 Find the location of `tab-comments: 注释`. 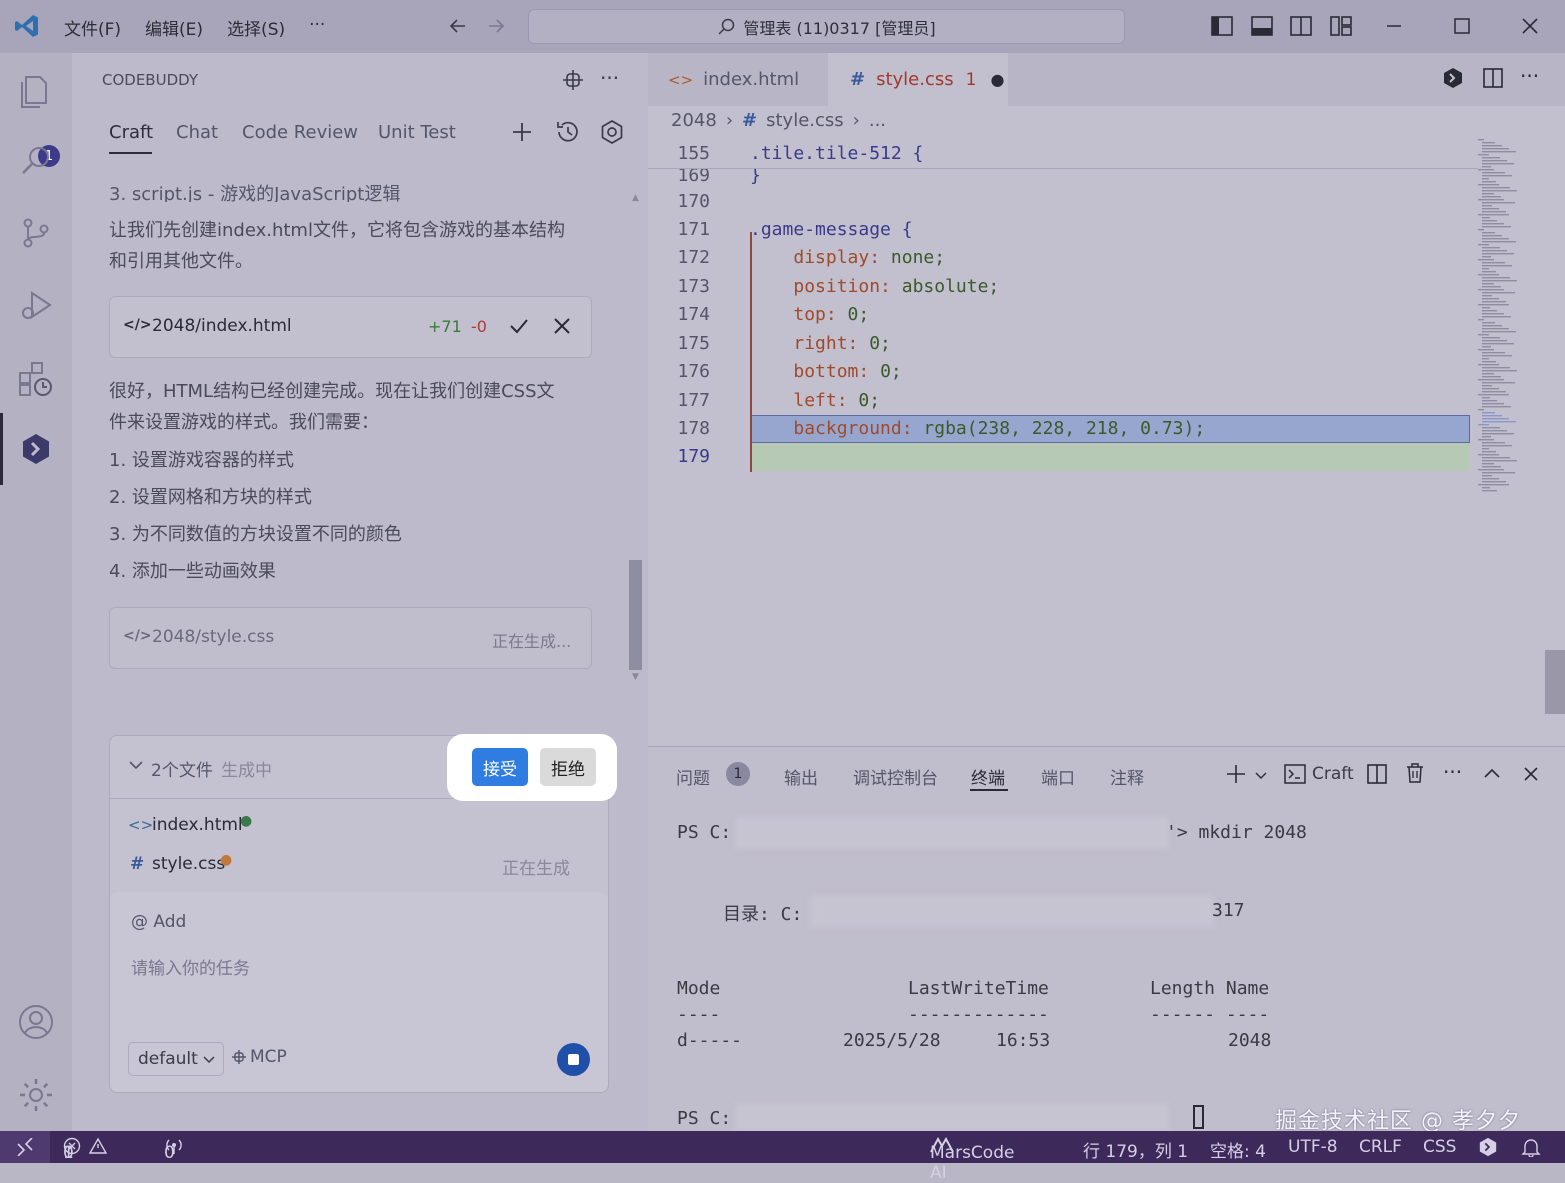

tab-comments: 注释 is located at coordinates (1127, 776).